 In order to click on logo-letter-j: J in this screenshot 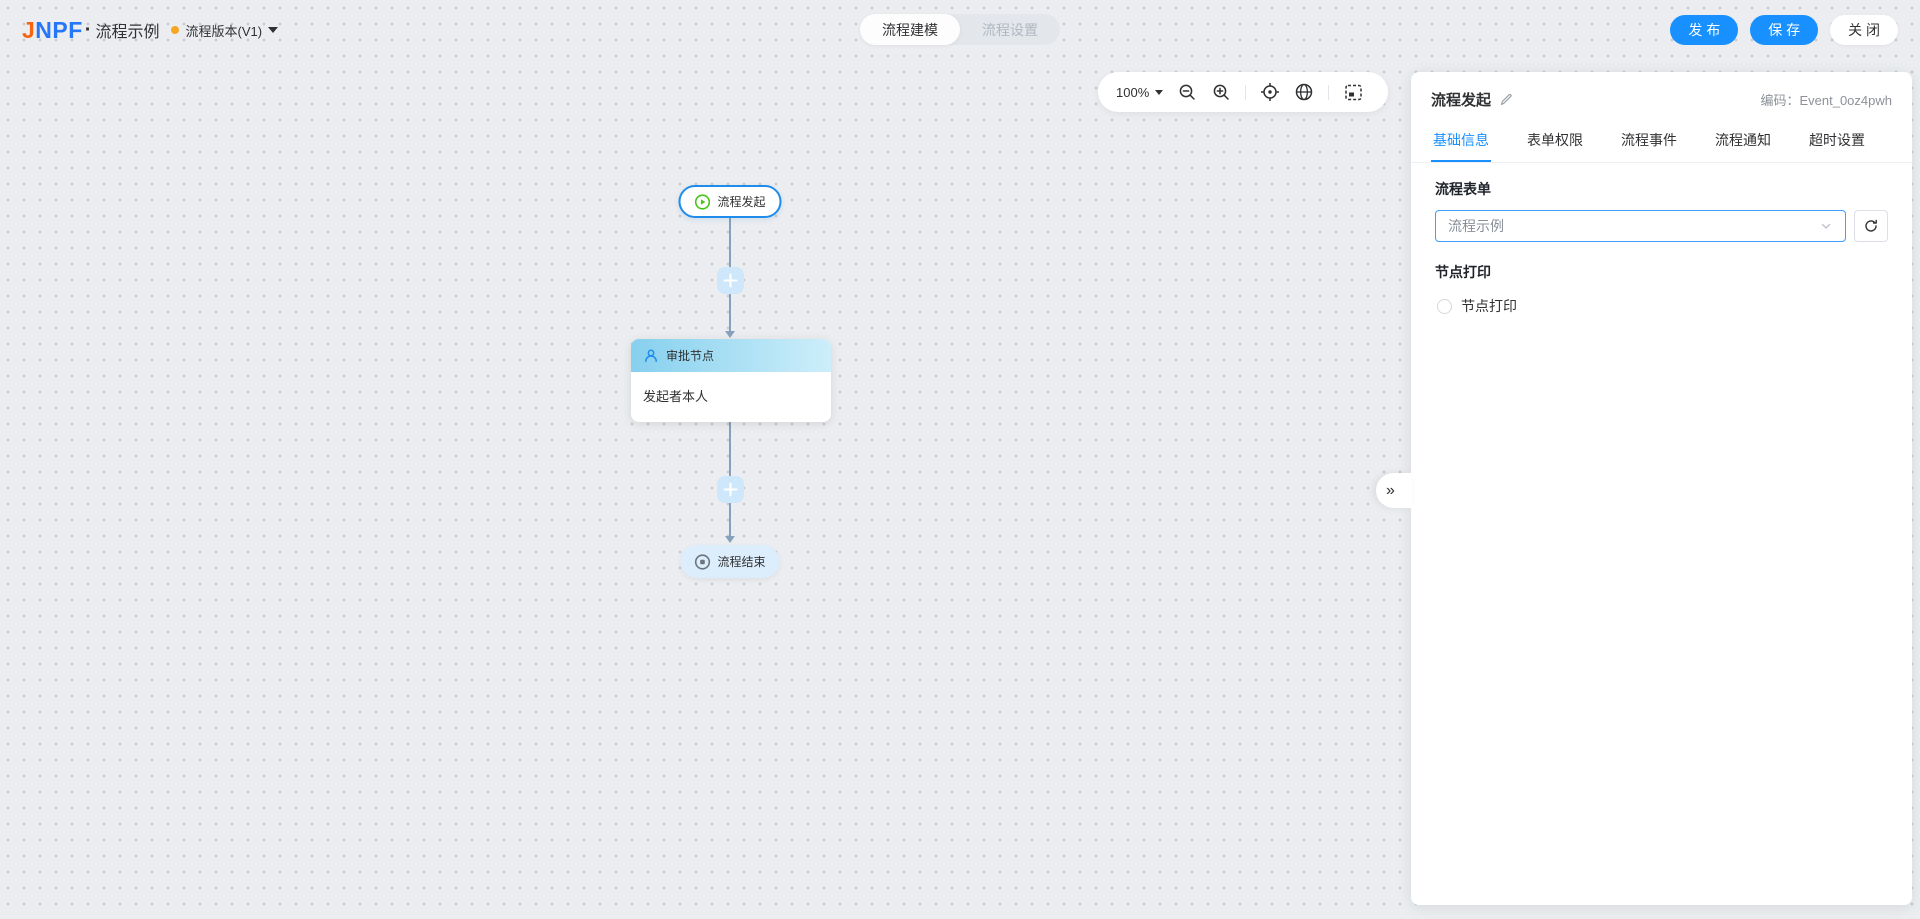, I will do `click(29, 29)`.